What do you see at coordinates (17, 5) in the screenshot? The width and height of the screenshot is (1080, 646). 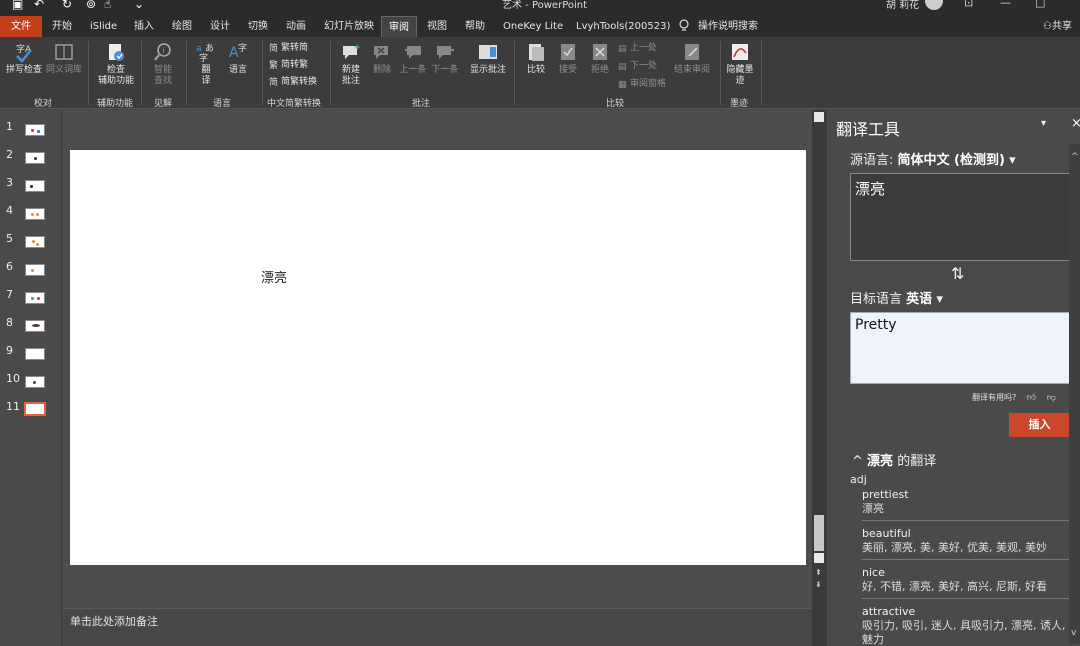 I see `save-icon: ▣` at bounding box center [17, 5].